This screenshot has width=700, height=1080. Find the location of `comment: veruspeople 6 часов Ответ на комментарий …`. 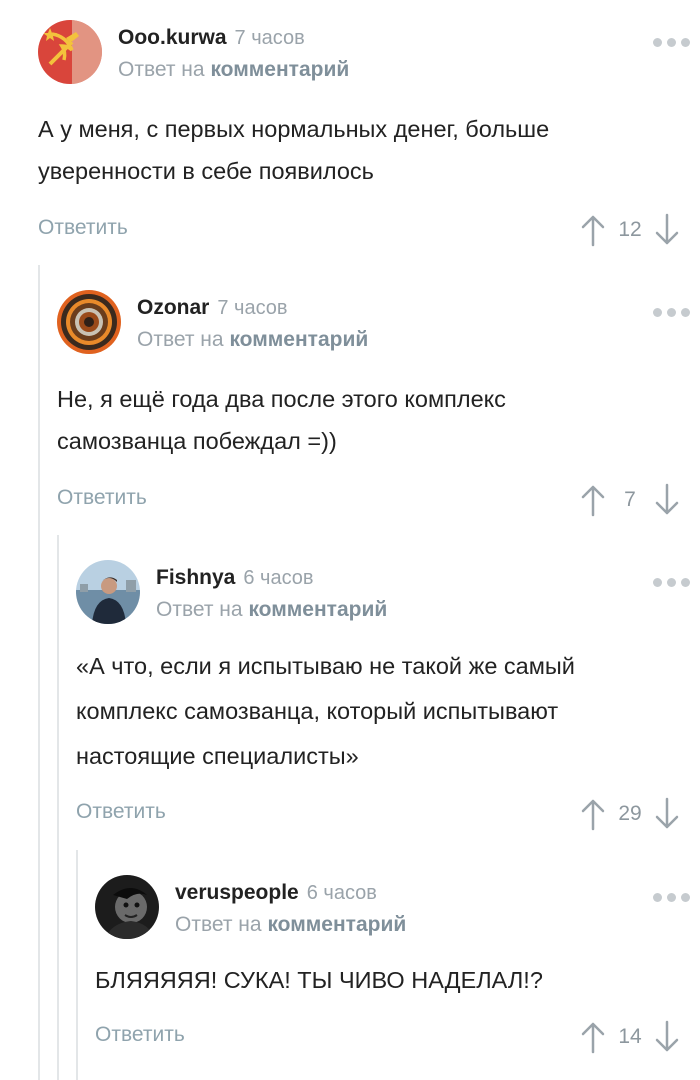

comment: veruspeople 6 часов Ответ на комментарий … is located at coordinates (397, 967).